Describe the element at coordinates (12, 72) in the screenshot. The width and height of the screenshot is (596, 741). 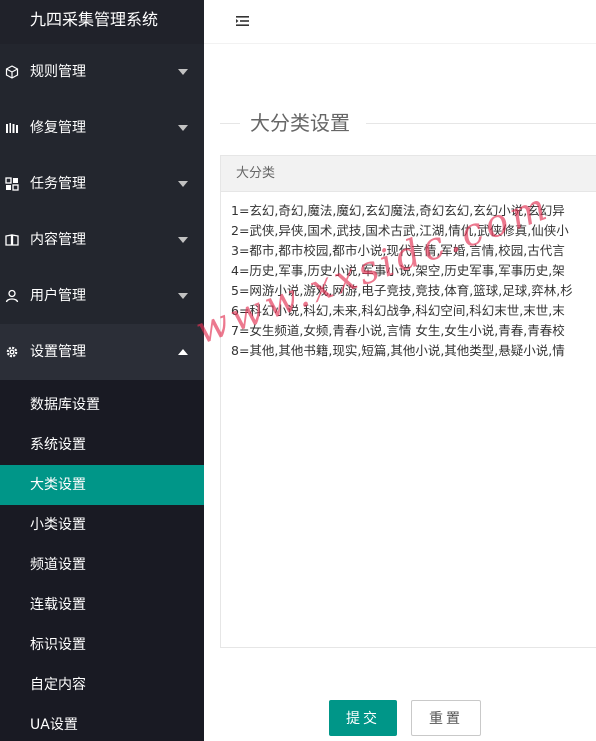
I see `cube-icon` at that location.